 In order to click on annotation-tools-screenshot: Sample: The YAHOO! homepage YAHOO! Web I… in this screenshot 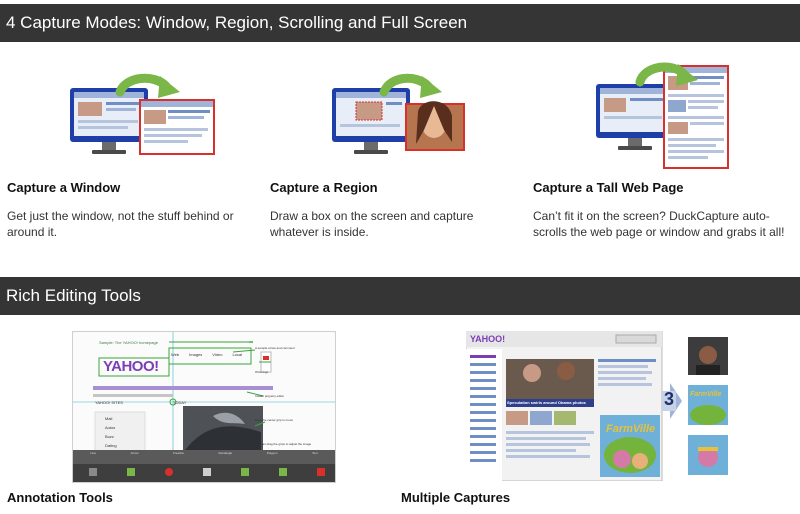, I will do `click(204, 407)`.